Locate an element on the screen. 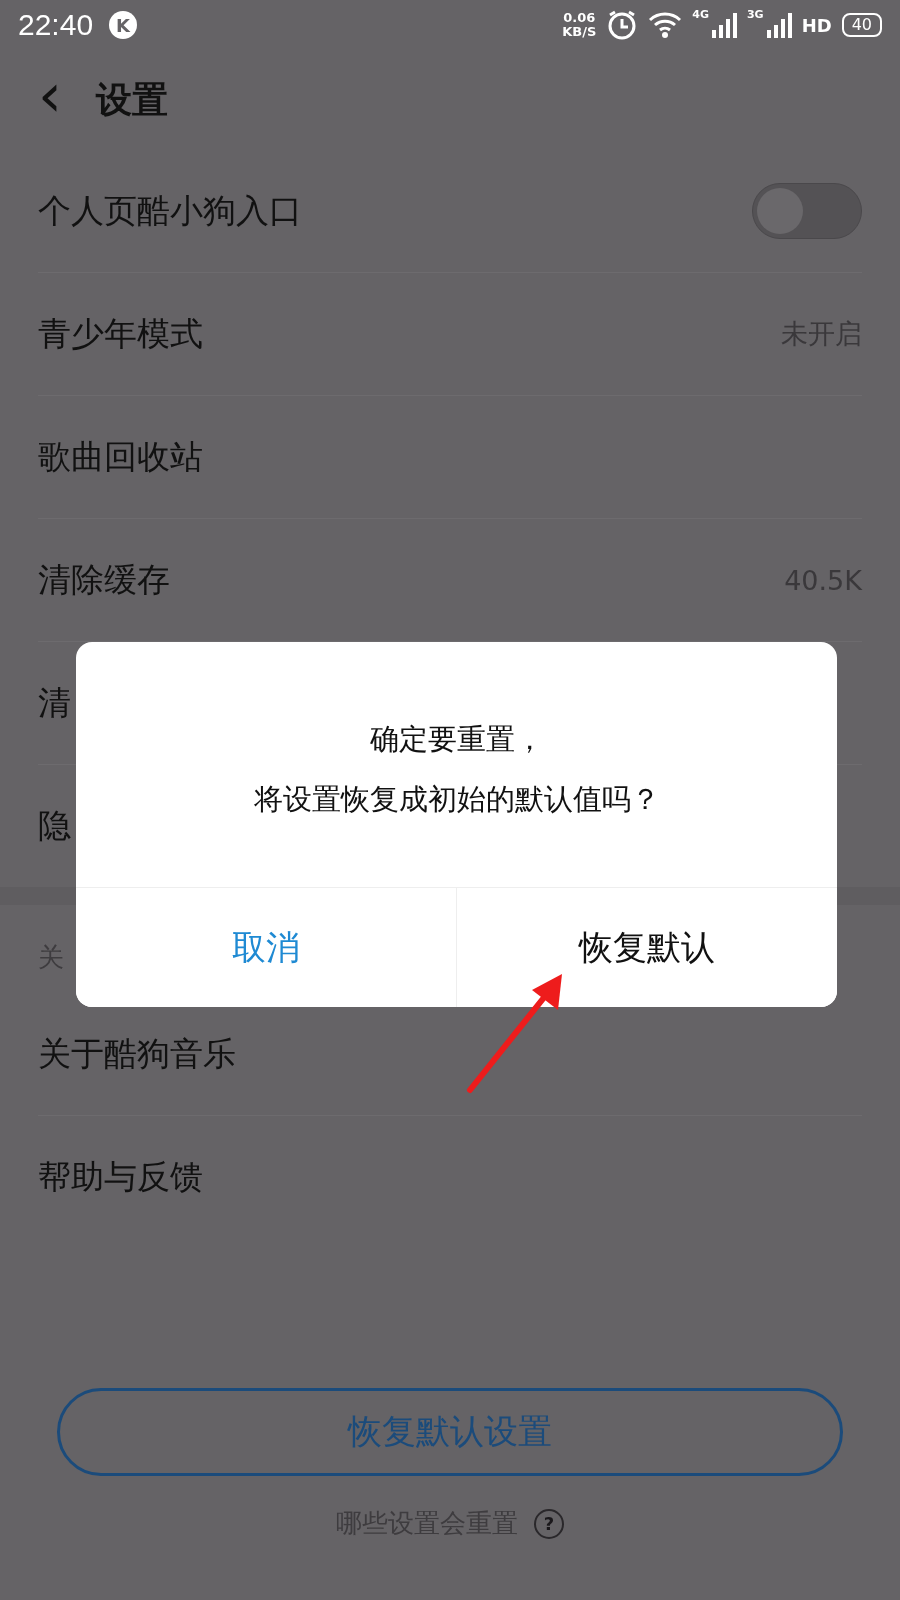 This screenshot has height=1600, width=900. setting-label: 清除缓存 is located at coordinates (104, 580).